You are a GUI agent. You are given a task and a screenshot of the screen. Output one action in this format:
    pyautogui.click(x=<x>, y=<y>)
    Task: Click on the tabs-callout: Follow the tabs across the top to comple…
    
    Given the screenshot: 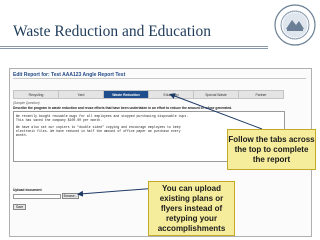 What is the action you would take?
    pyautogui.click(x=271, y=149)
    